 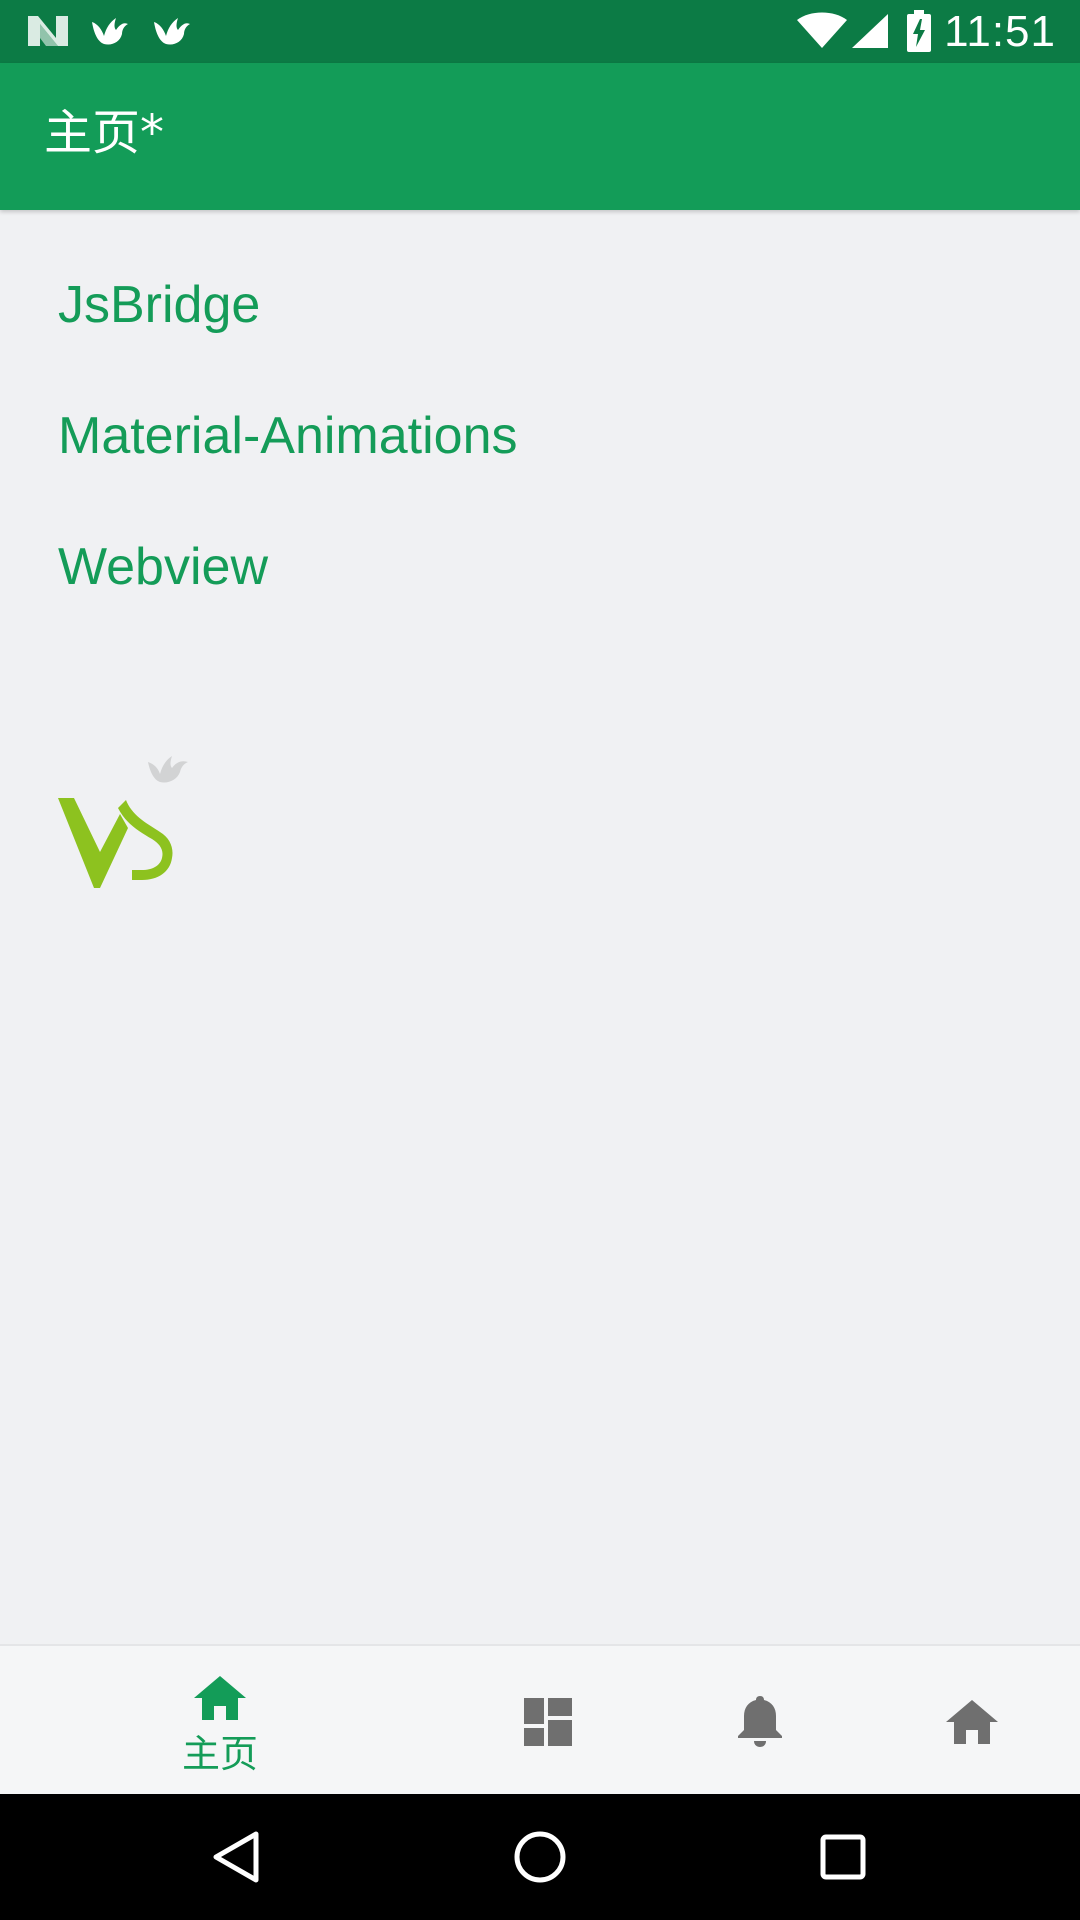 I want to click on nav-item-home-secondary, so click(x=972, y=1721).